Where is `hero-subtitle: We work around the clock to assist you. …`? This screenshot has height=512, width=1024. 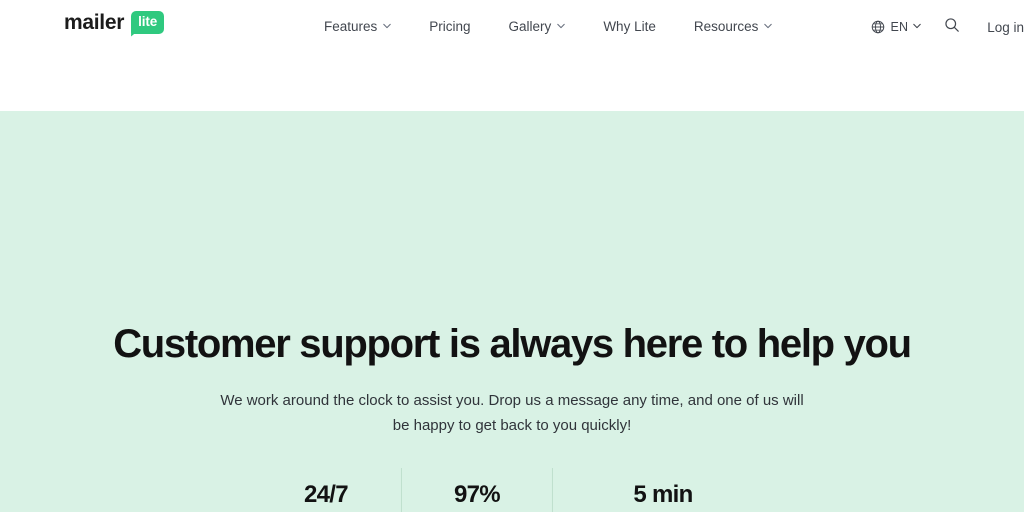 hero-subtitle: We work around the clock to assist you. … is located at coordinates (512, 413).